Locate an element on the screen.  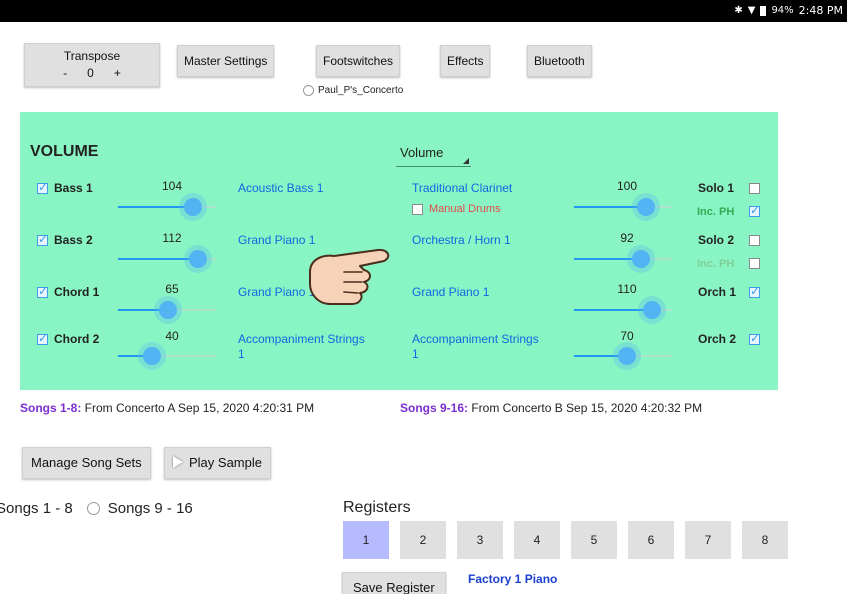
clock: 2:48 PM is located at coordinates (820, 10).